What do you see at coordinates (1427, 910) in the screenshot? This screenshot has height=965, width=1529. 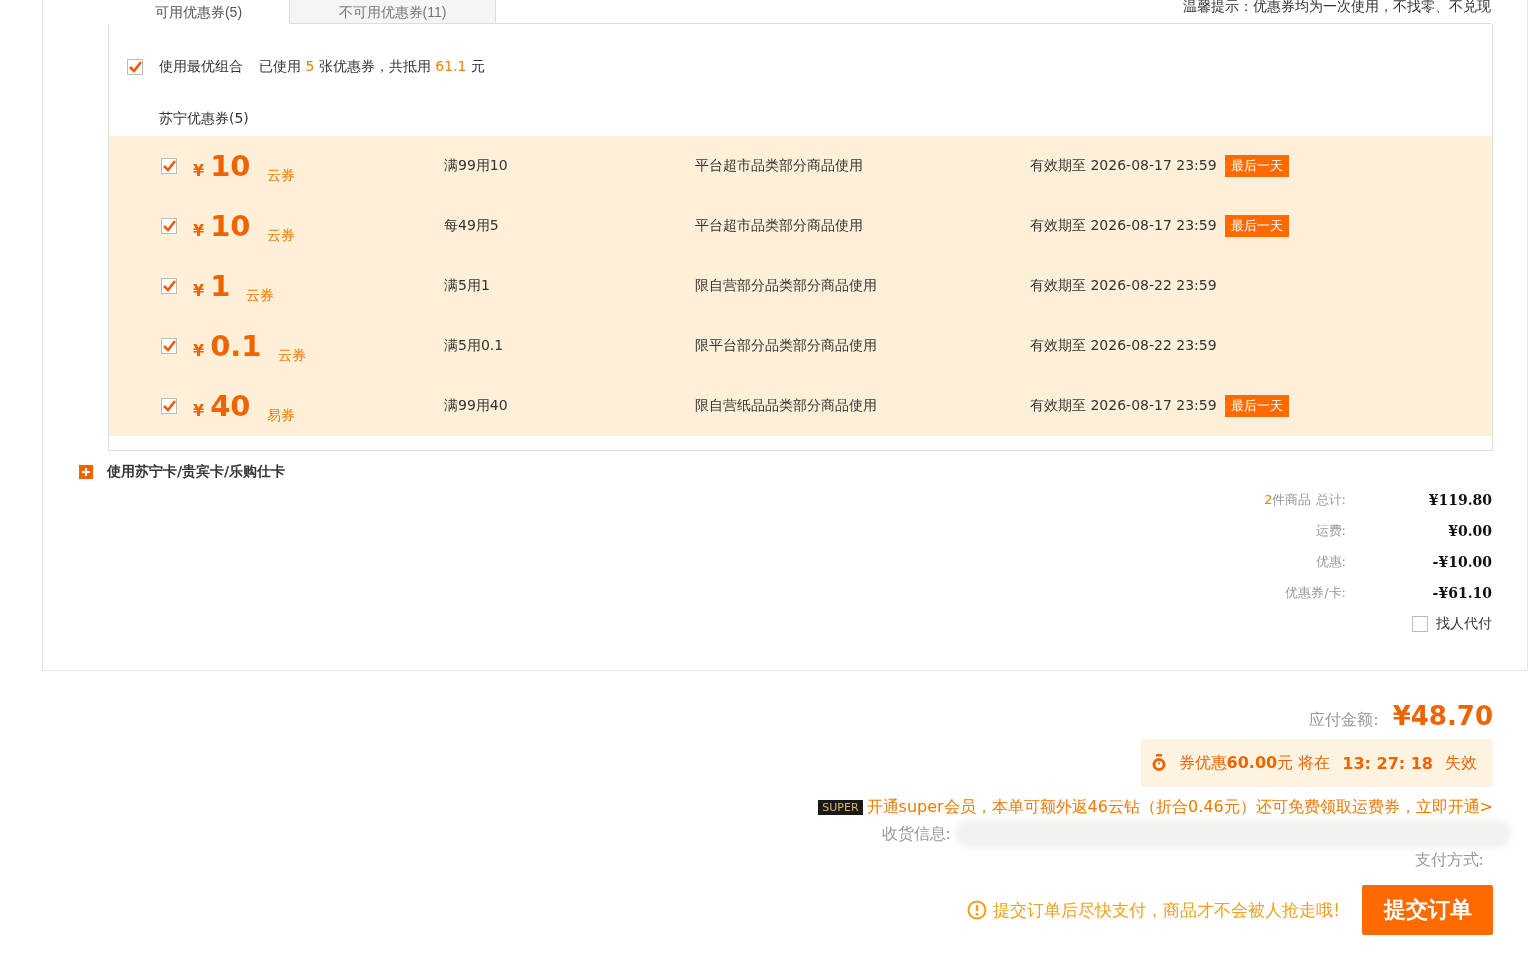 I see `submit-button: 提交订单` at bounding box center [1427, 910].